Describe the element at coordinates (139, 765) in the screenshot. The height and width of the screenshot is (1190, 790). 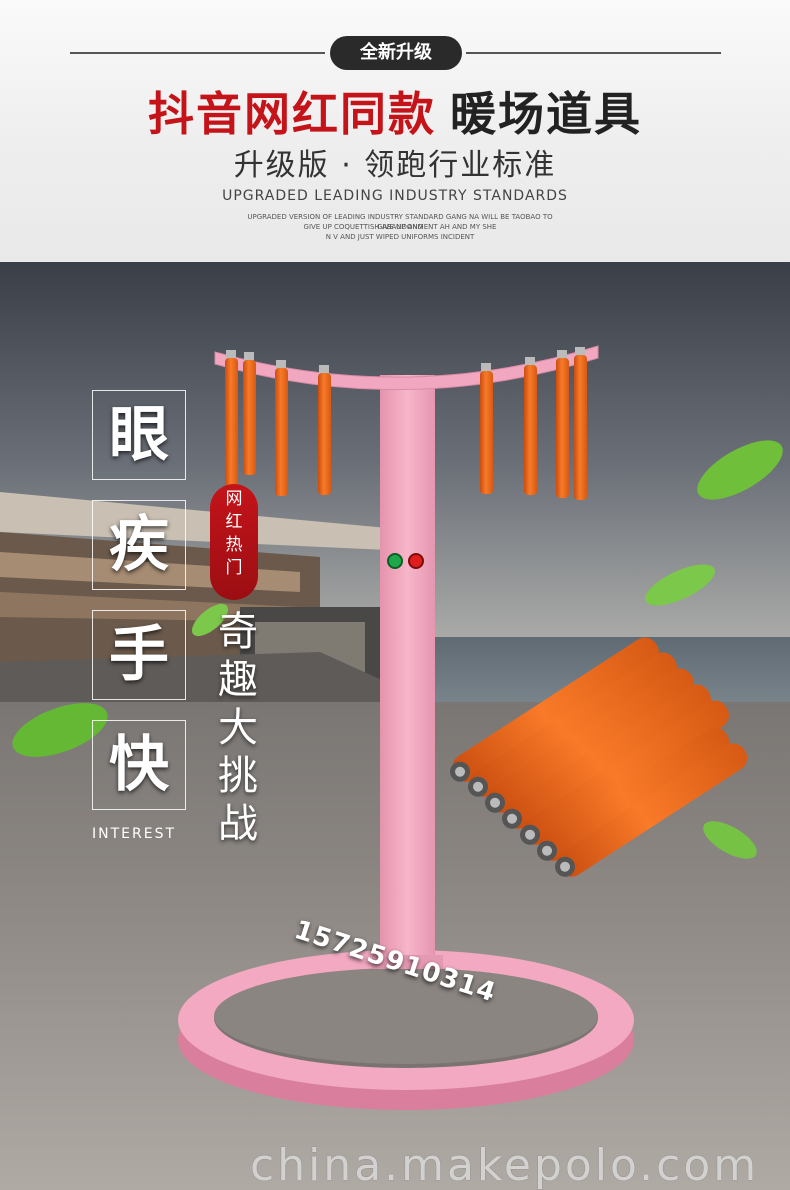
I see `slogan-char-4: 快` at that location.